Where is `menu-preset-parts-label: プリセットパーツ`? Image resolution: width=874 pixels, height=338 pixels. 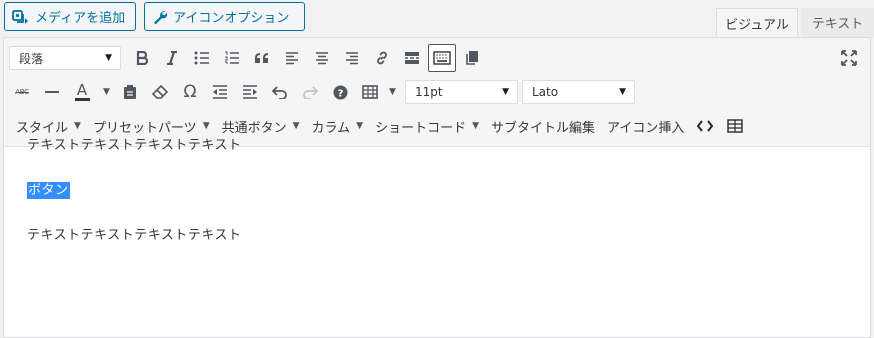
menu-preset-parts-label: プリセットパーツ is located at coordinates (144, 128).